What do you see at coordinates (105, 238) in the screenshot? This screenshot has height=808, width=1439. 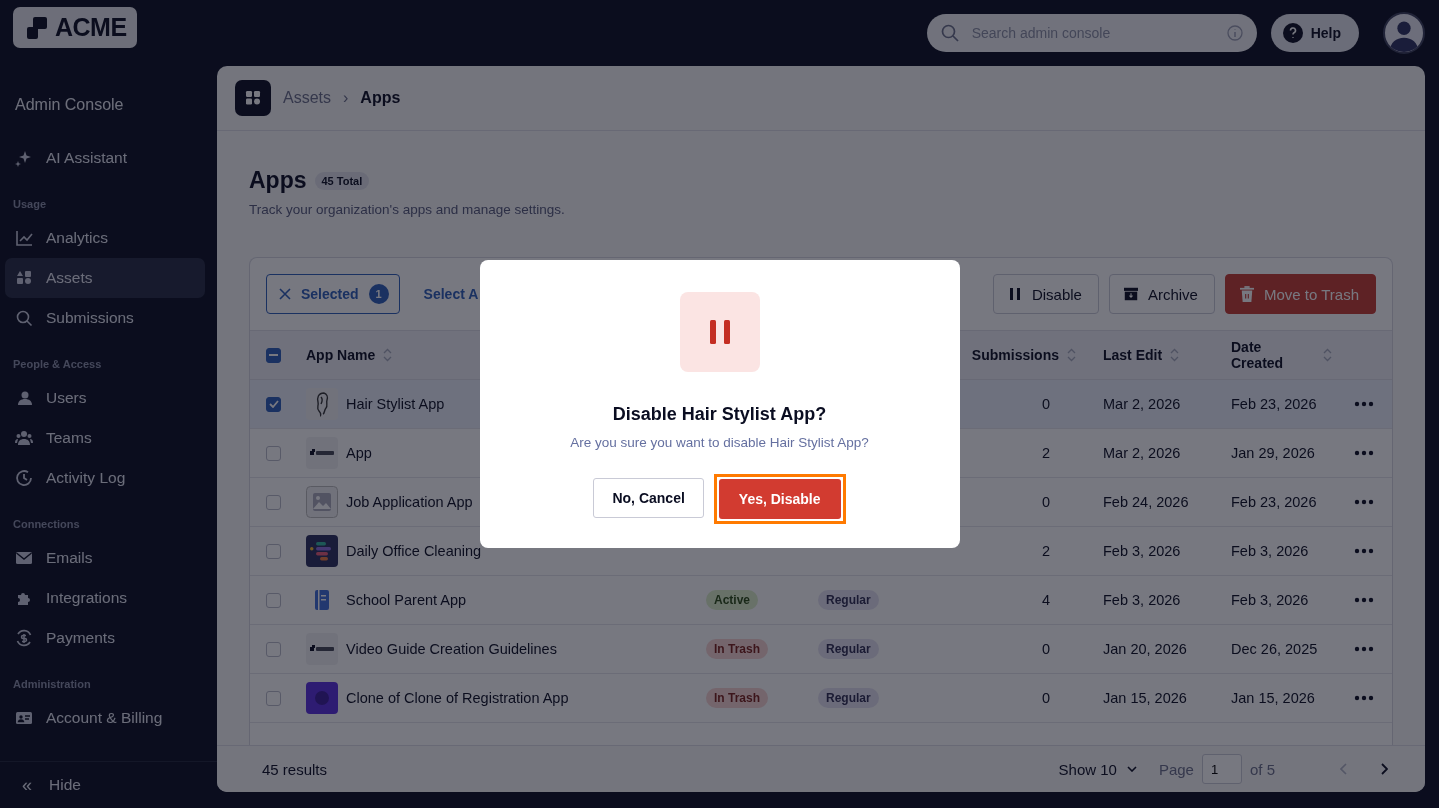 I see `sidebar-item: Analytics` at bounding box center [105, 238].